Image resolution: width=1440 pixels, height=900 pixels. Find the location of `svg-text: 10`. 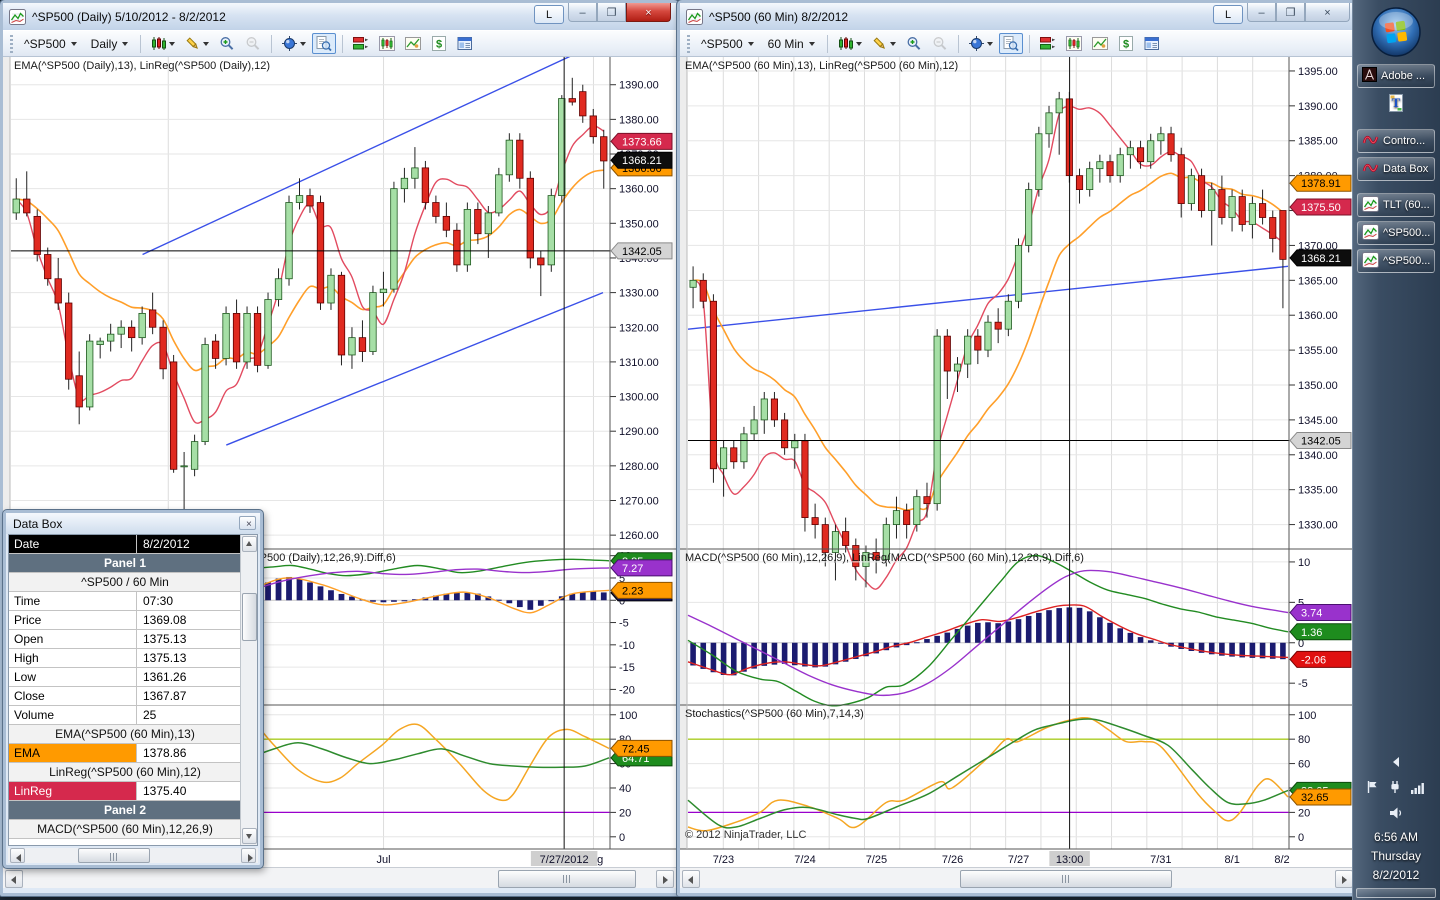

svg-text: 10 is located at coordinates (1304, 563).